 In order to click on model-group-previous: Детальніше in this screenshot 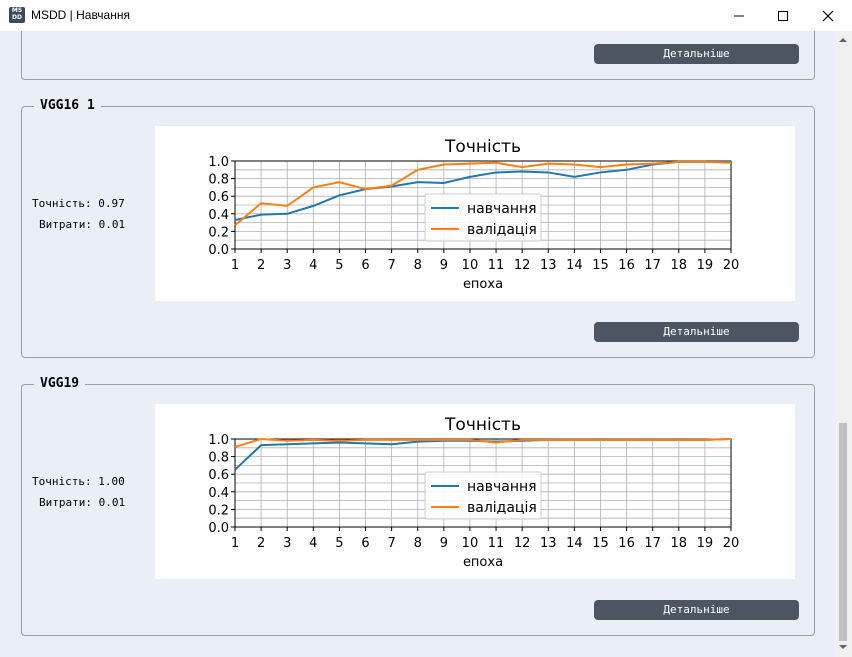, I will do `click(418, 55)`.